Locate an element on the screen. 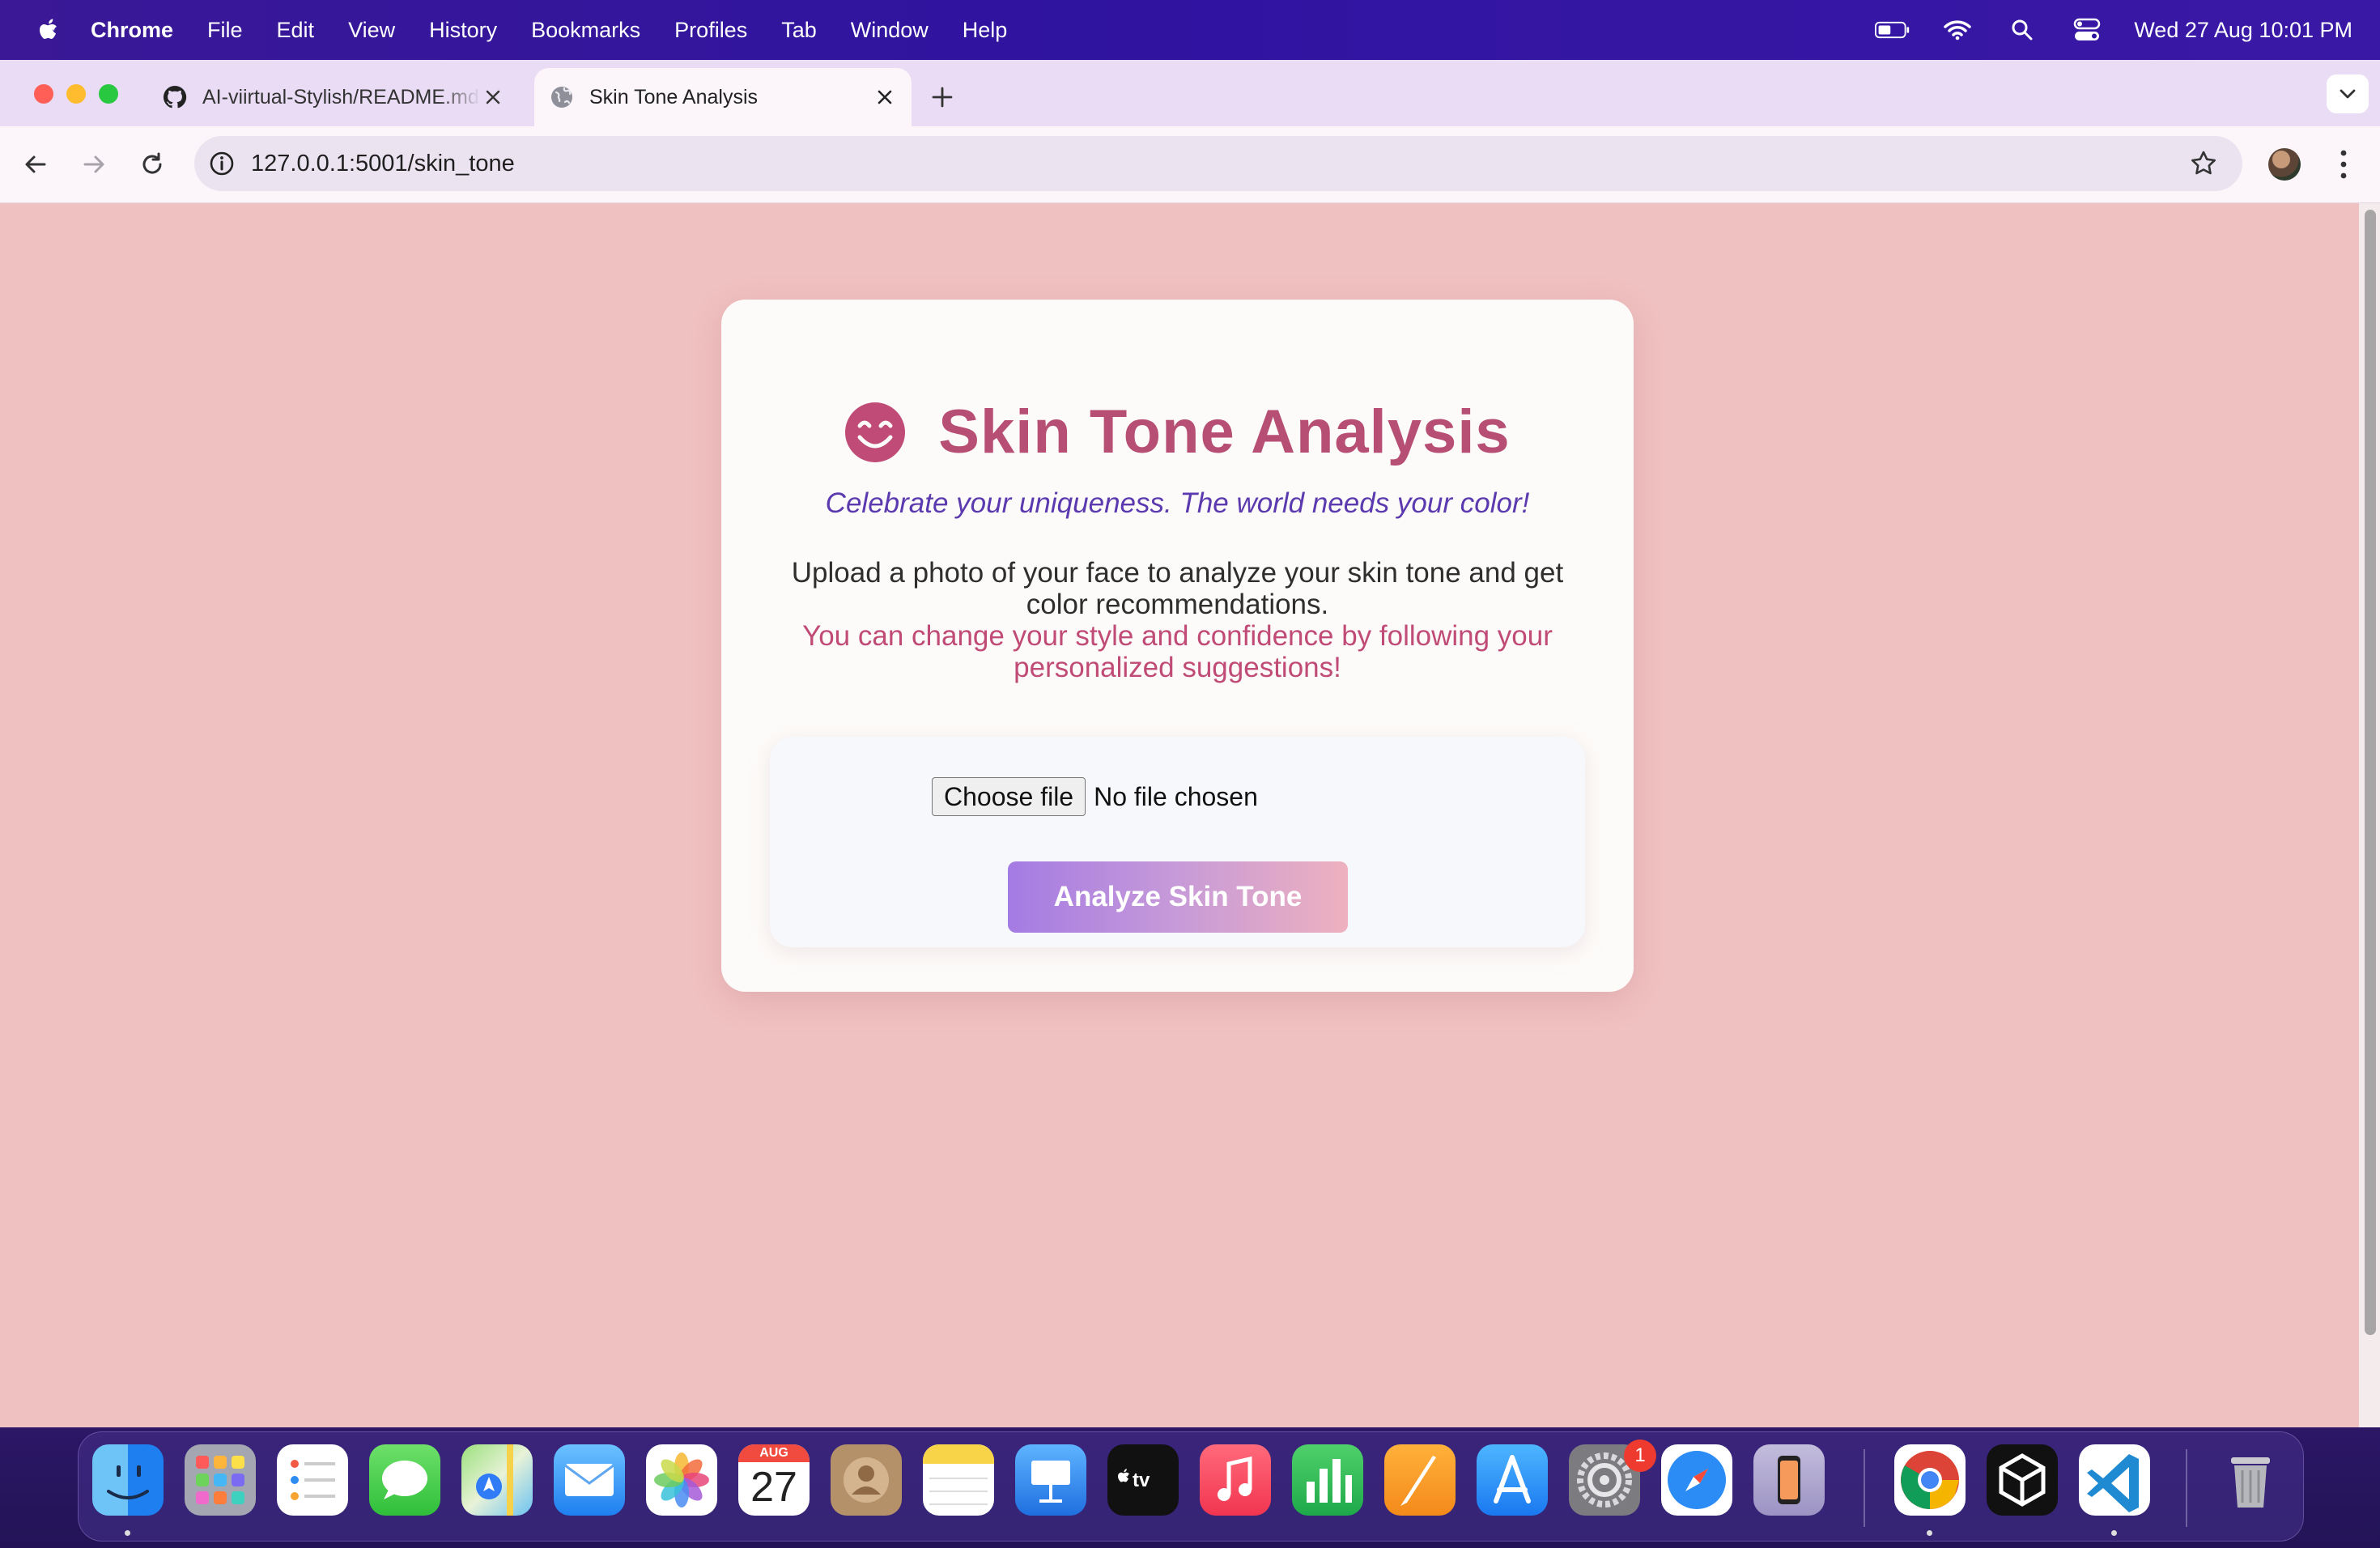  analyze-skin-tone-button: Analyze Skin Tone is located at coordinates (1178, 897).